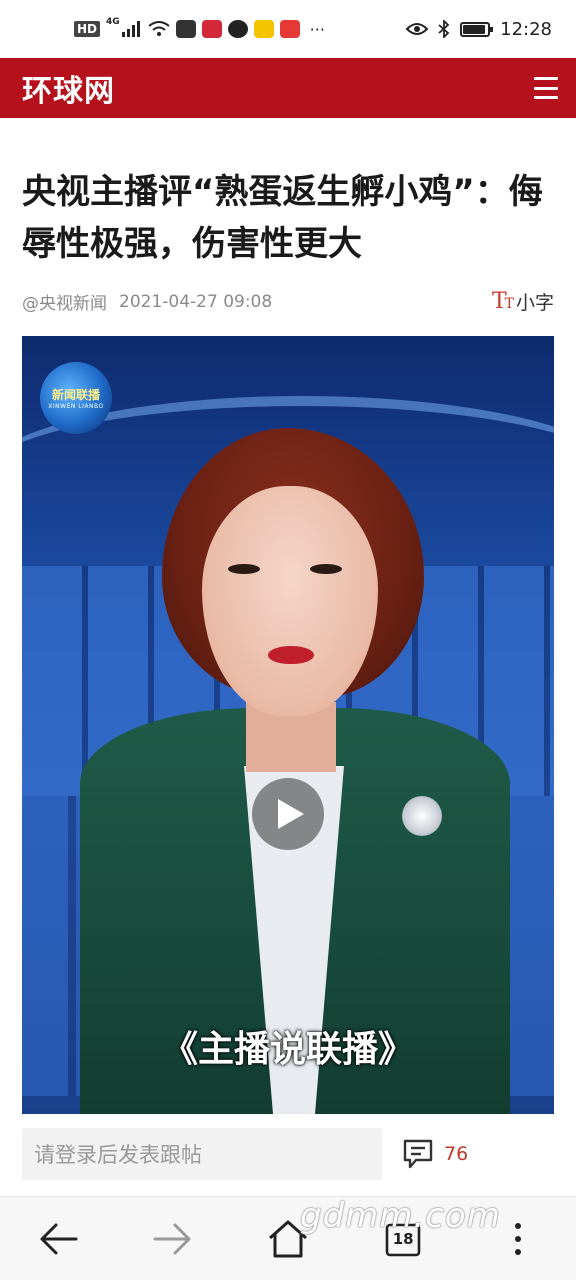 Image resolution: width=576 pixels, height=1280 pixels. What do you see at coordinates (87, 29) in the screenshot?
I see `hd-badge: HD` at bounding box center [87, 29].